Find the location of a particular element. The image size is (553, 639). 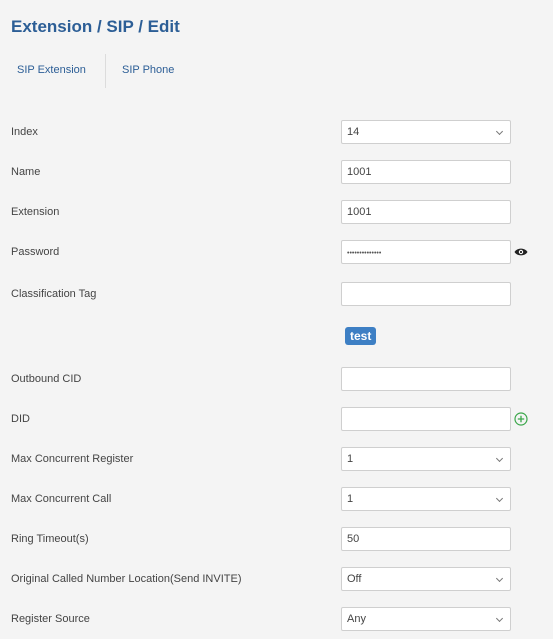

max-concurrent-call-select: 1 is located at coordinates (426, 499).